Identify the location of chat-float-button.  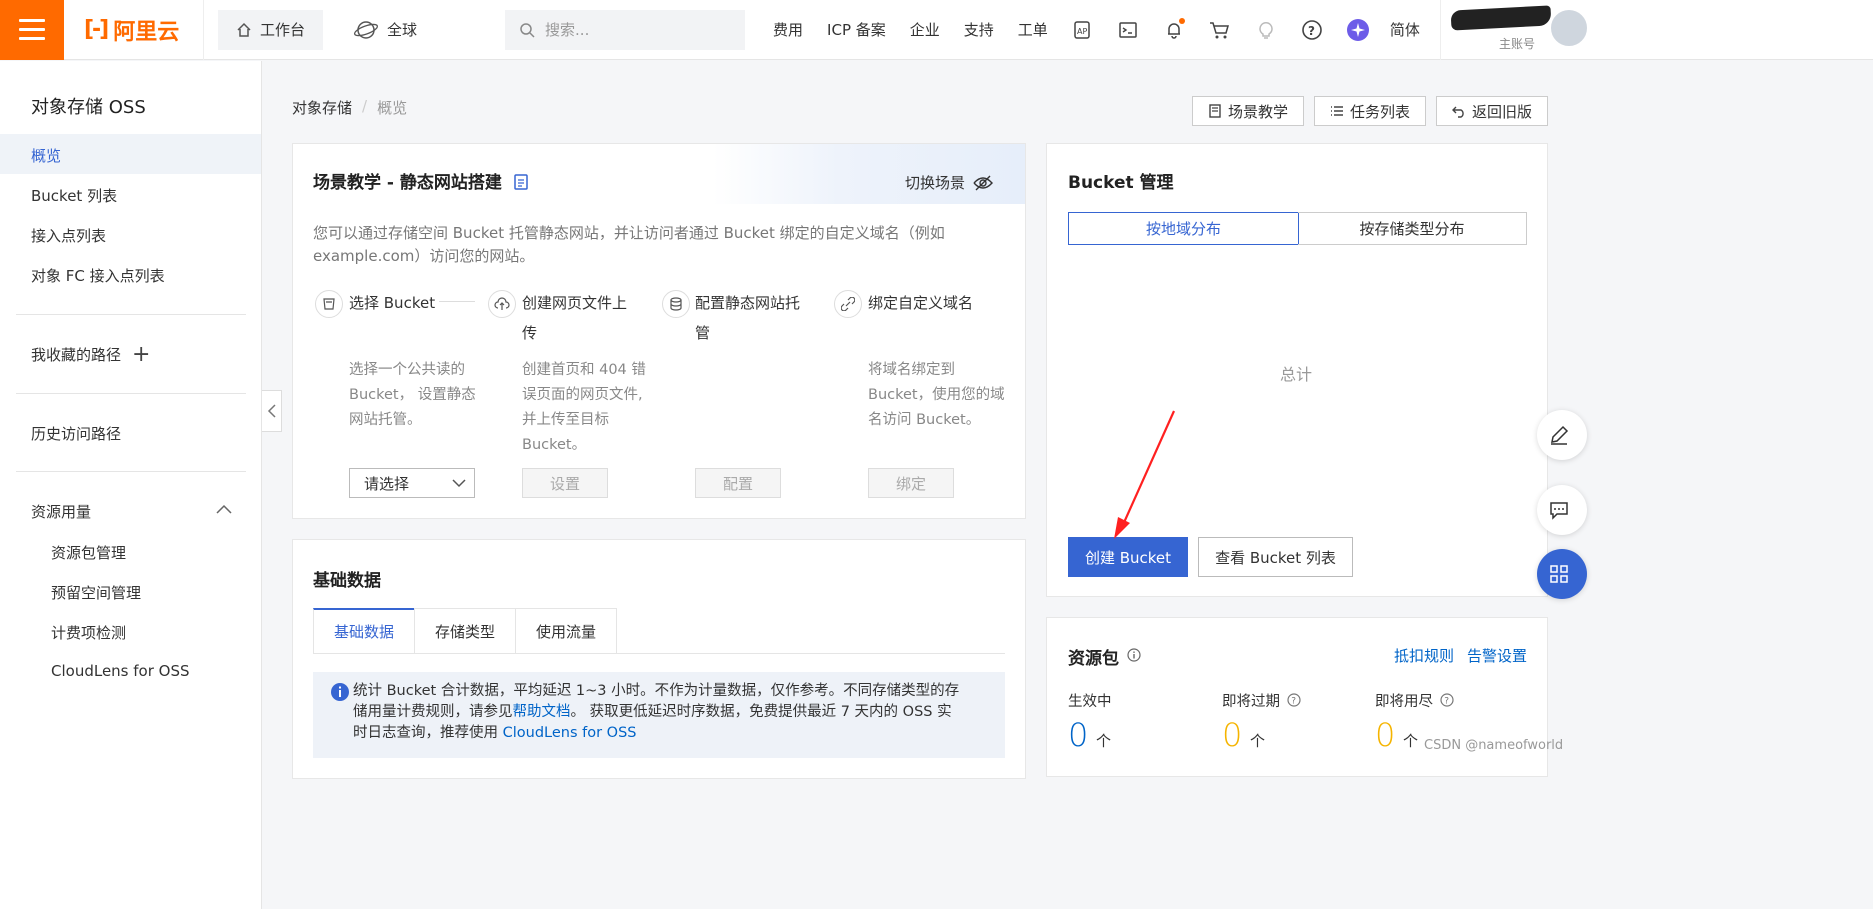
(1562, 510).